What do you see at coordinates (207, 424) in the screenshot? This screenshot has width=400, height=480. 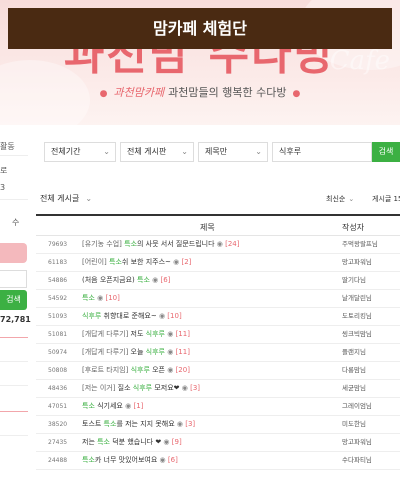 I see `post-title: 토스트 특소를 저는 지지 못해요 ◉ [3]` at bounding box center [207, 424].